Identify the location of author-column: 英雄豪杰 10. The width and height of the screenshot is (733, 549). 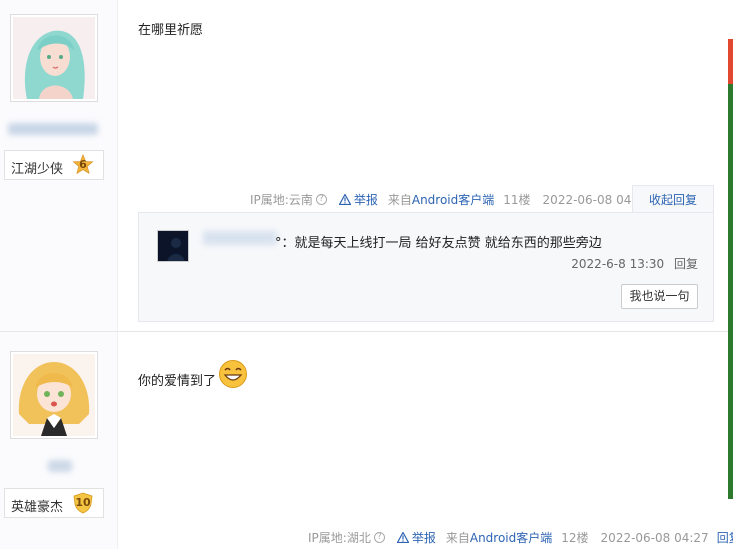
(59, 440).